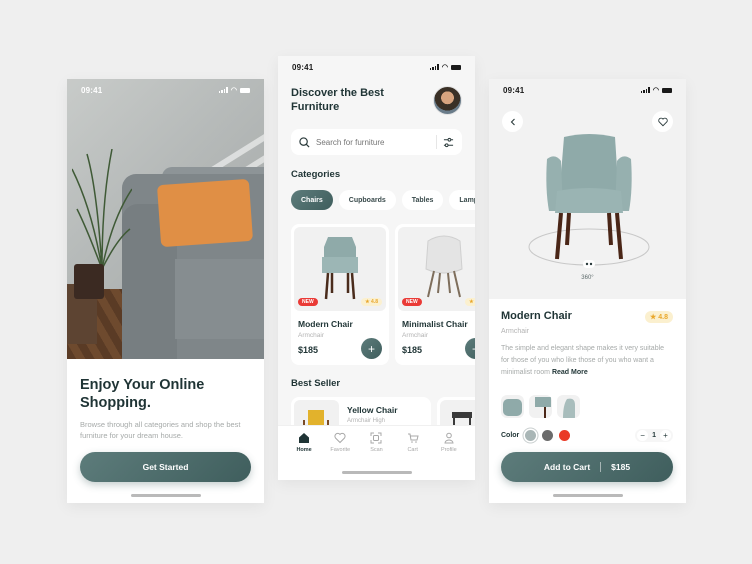 The image size is (752, 564). What do you see at coordinates (436, 142) in the screenshot?
I see `search-divider` at bounding box center [436, 142].